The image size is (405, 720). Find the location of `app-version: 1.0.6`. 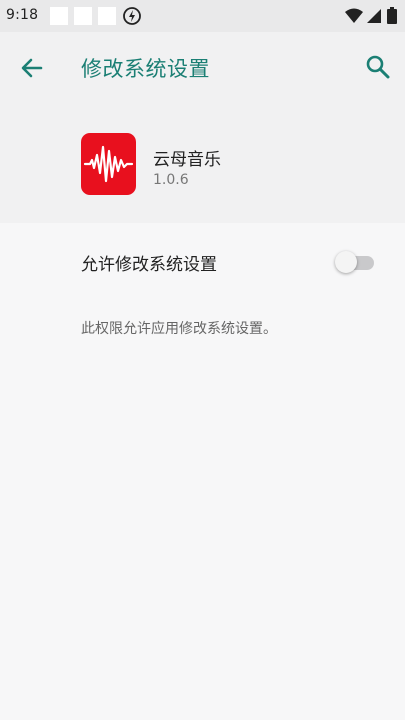

app-version: 1.0.6 is located at coordinates (171, 180).